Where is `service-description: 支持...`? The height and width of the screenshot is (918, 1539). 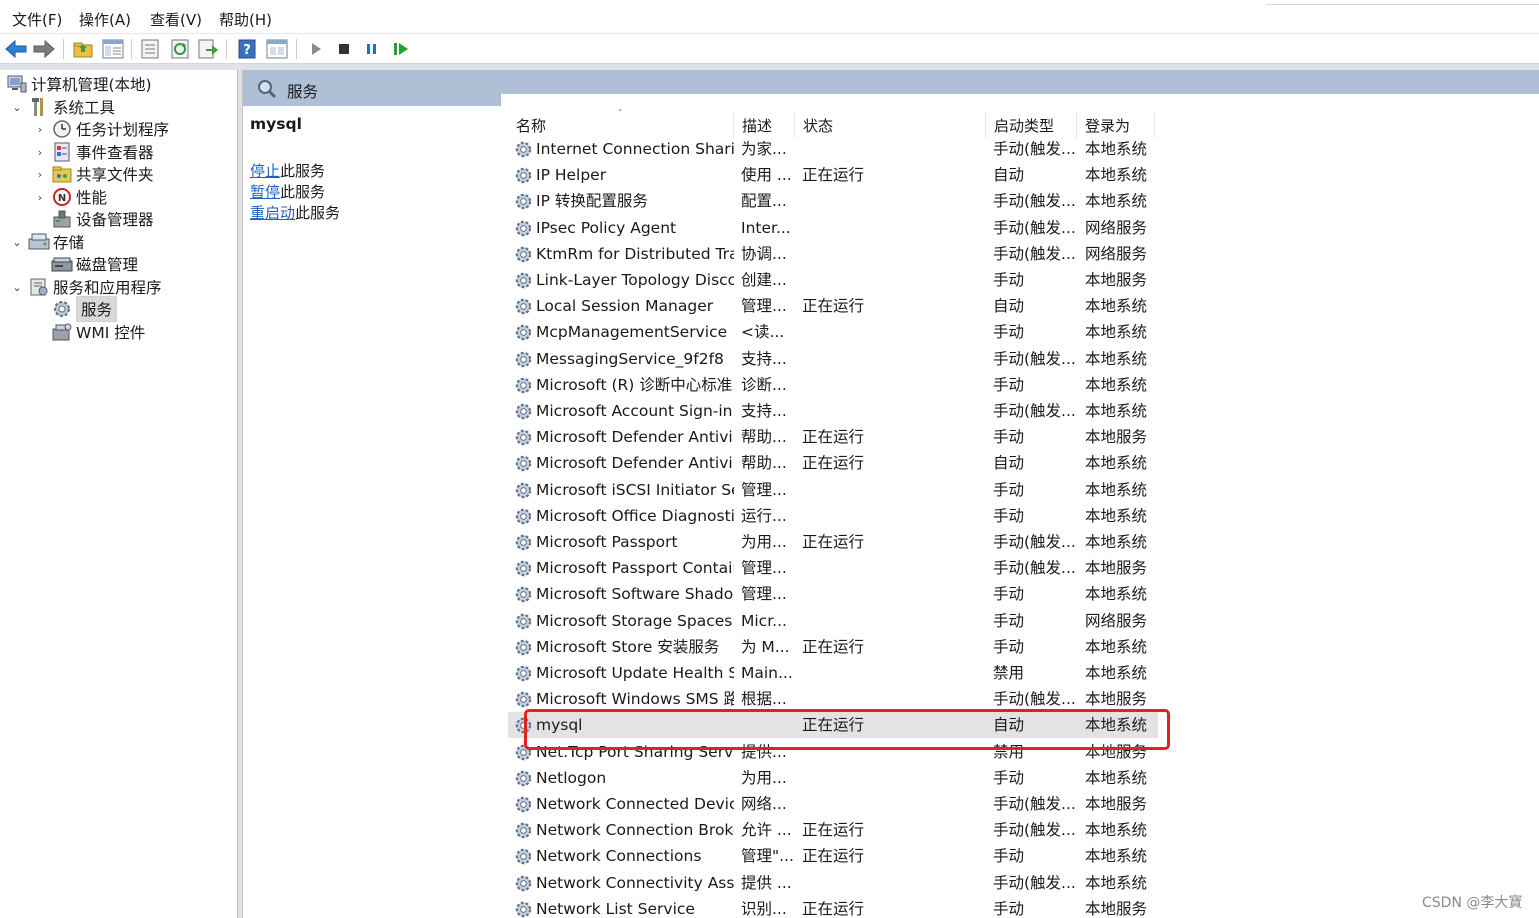
service-description: 支持... is located at coordinates (764, 411).